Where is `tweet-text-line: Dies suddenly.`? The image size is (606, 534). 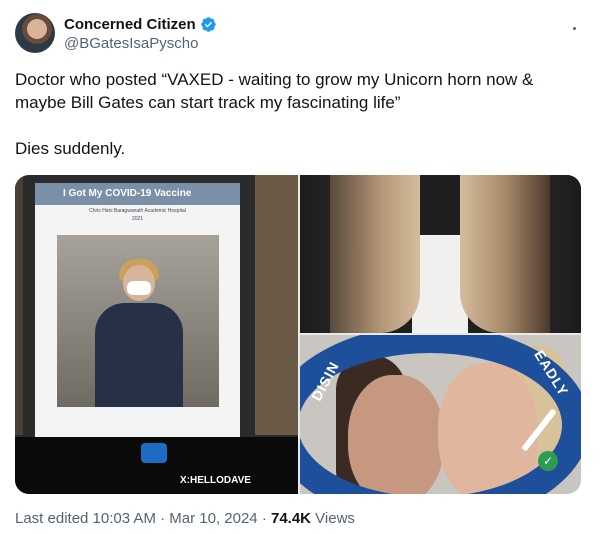 tweet-text-line: Dies suddenly. is located at coordinates (70, 148).